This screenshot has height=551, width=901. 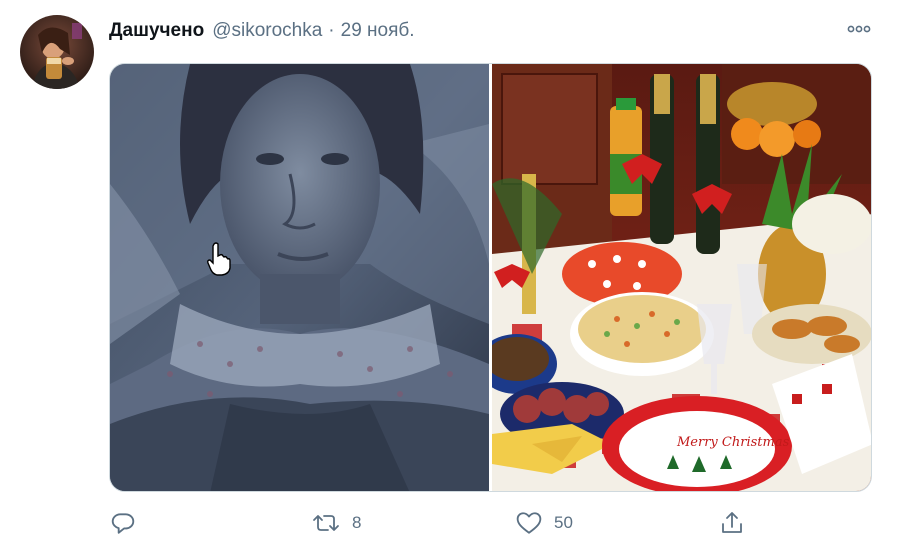 What do you see at coordinates (378, 31) in the screenshot?
I see `tweet-timestamp: 29 нояб.` at bounding box center [378, 31].